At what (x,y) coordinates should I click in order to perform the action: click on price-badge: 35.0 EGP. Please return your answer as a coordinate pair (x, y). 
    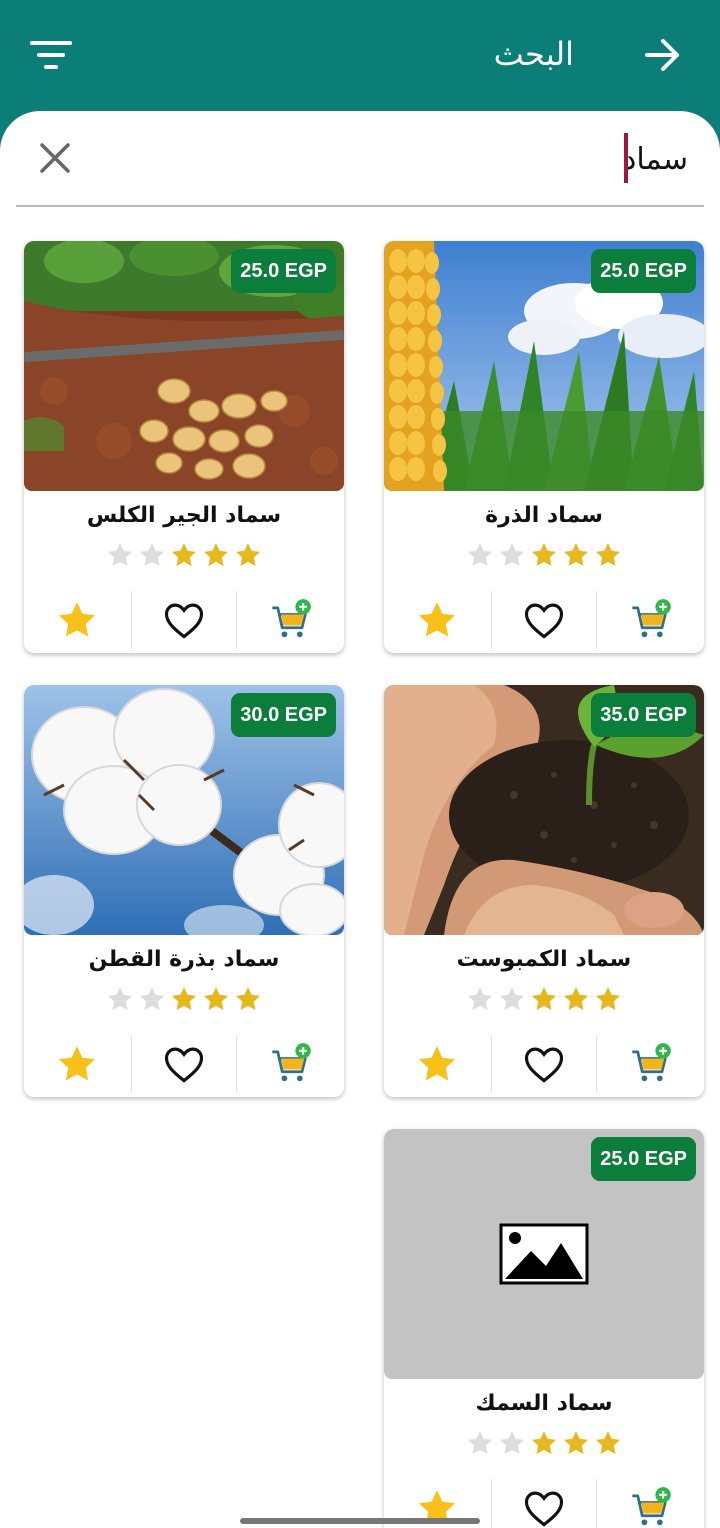
    Looking at the image, I should click on (643, 715).